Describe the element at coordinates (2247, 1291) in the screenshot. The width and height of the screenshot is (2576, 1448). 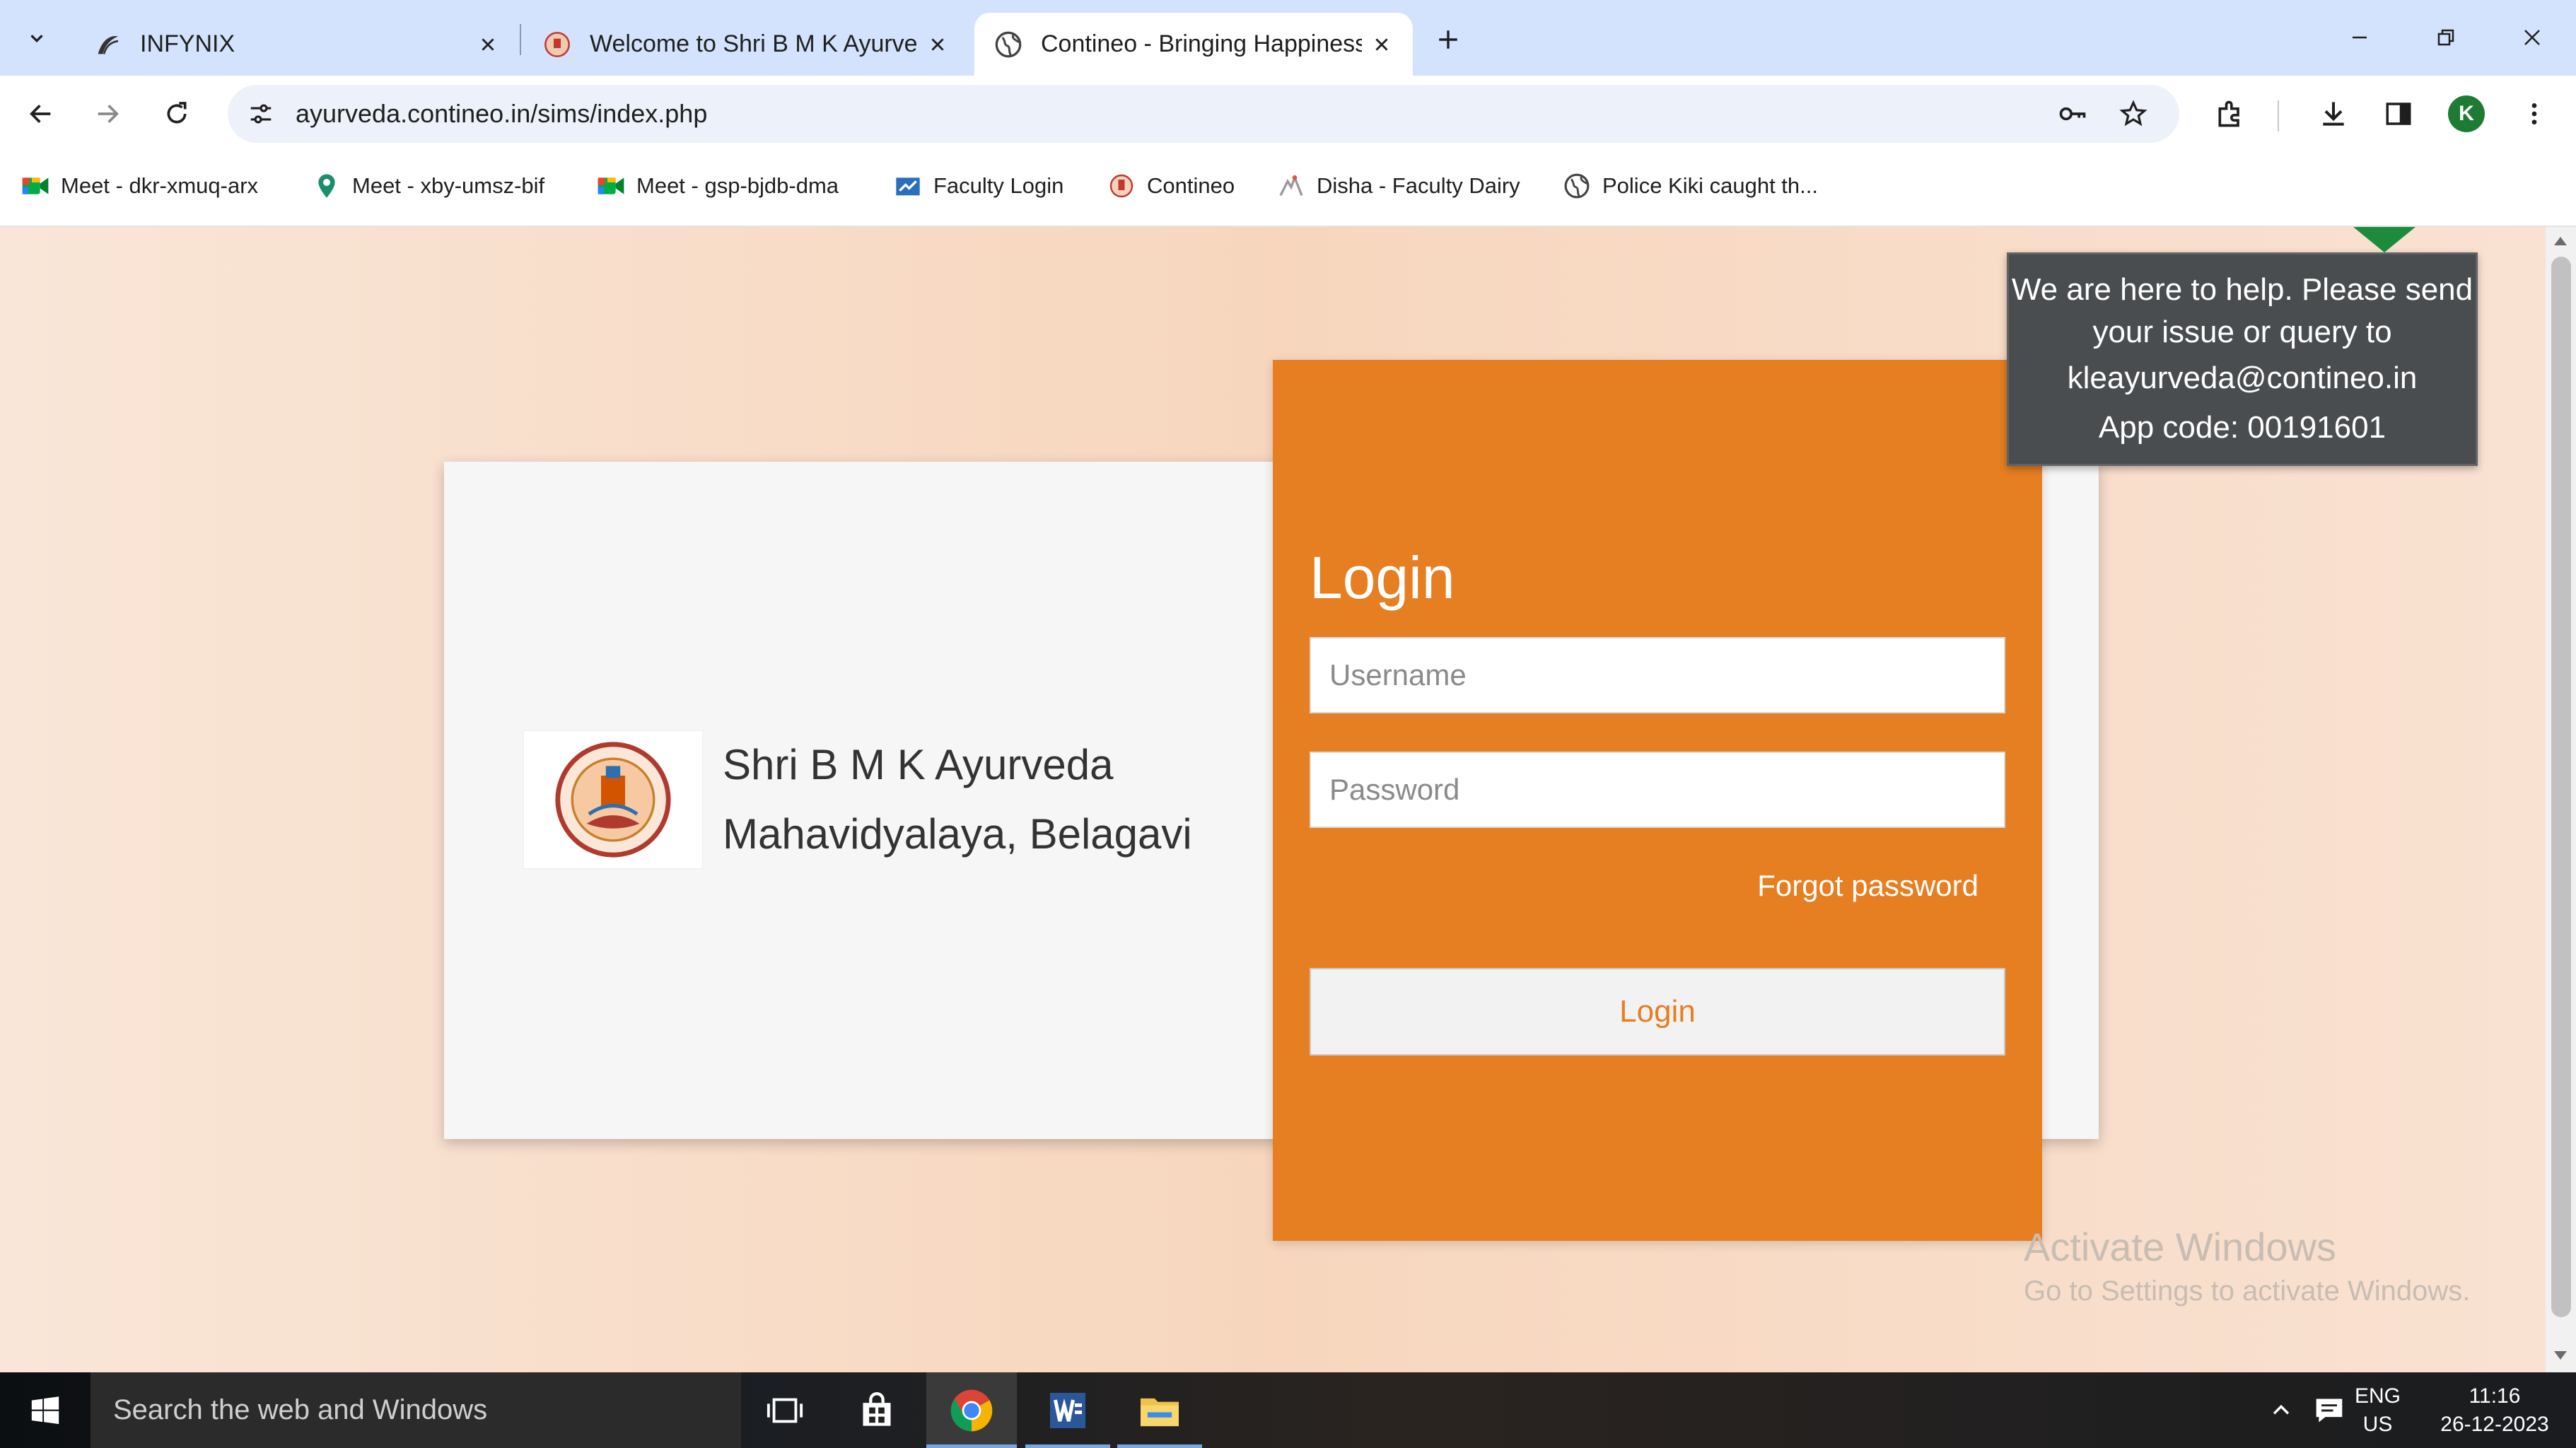
I see `watermark-subtitle: Go to Settings to activate Windows.` at that location.